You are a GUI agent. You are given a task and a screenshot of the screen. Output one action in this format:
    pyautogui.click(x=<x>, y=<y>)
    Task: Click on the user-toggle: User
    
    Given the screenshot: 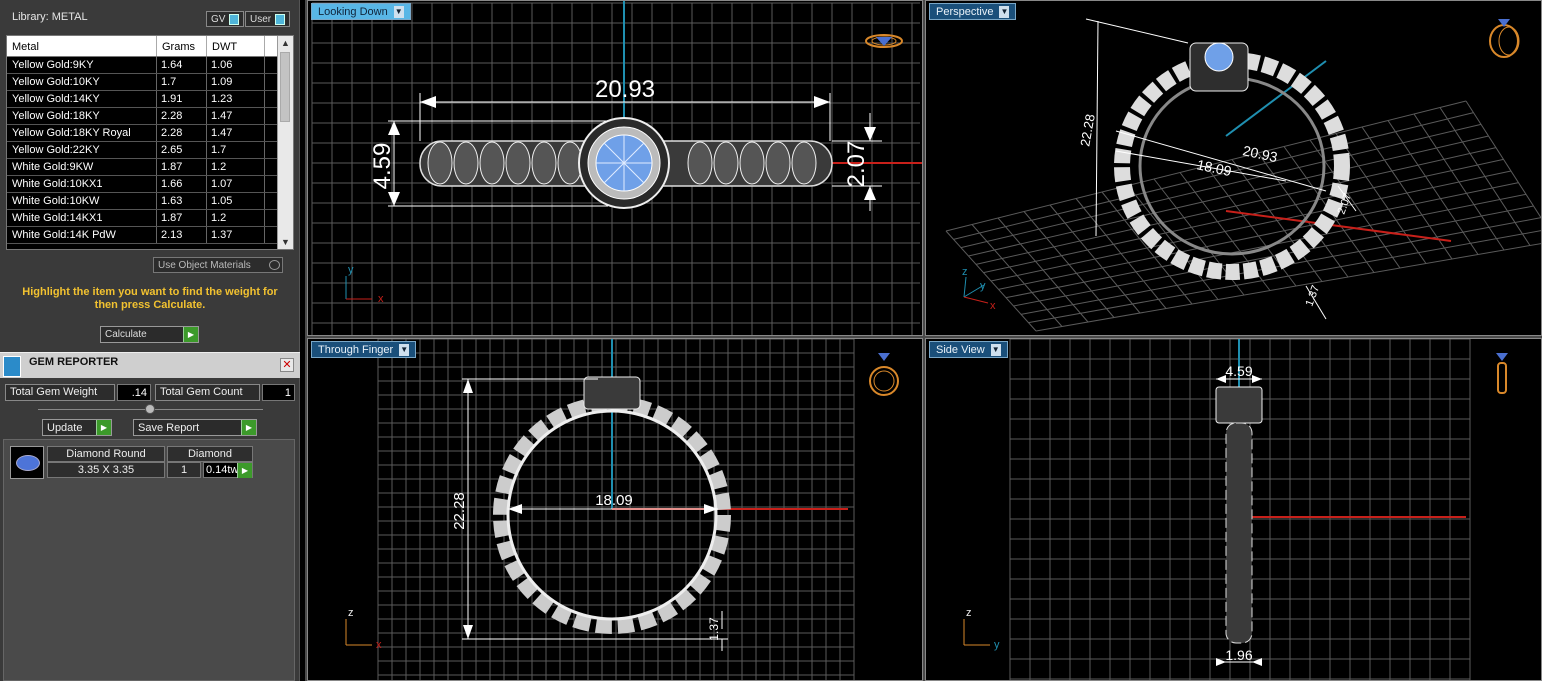 What is the action you would take?
    pyautogui.click(x=268, y=19)
    